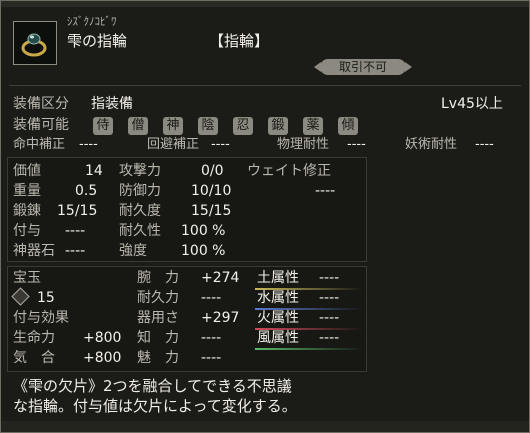 The width and height of the screenshot is (530, 433). I want to click on job-badge: 陰, so click(208, 126).